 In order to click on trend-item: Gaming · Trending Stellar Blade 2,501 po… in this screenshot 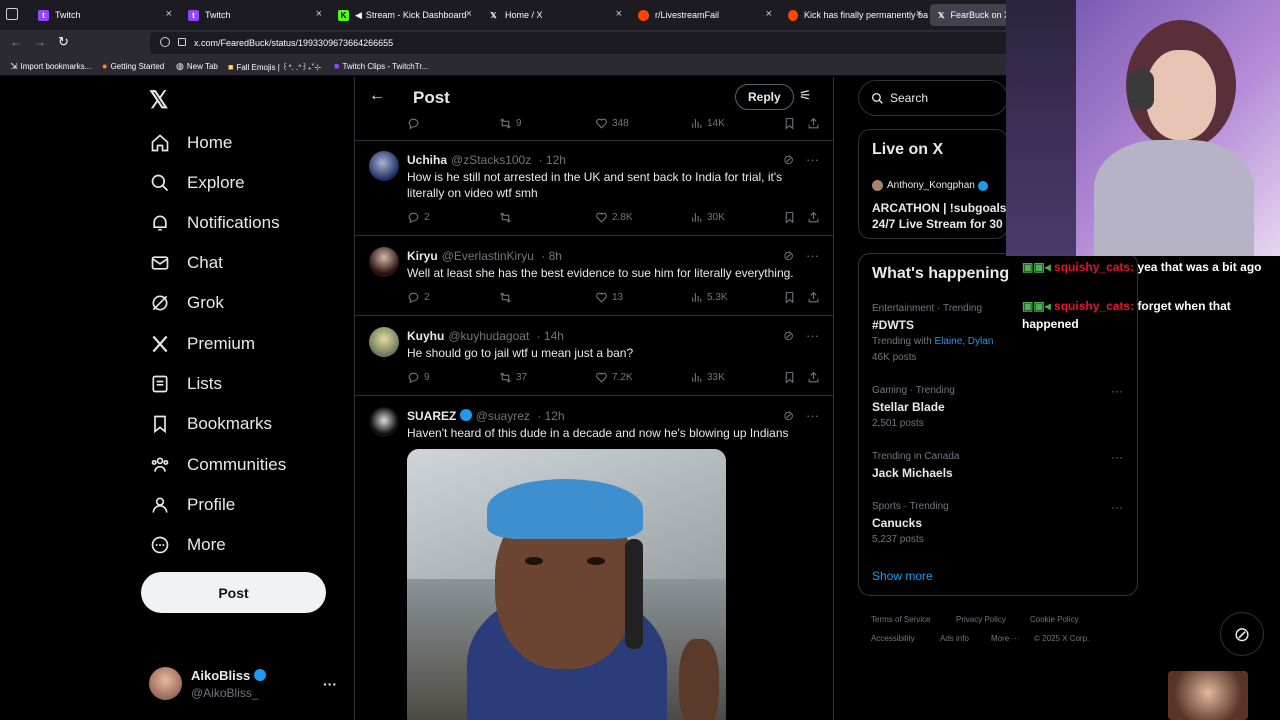, I will do `click(998, 406)`.